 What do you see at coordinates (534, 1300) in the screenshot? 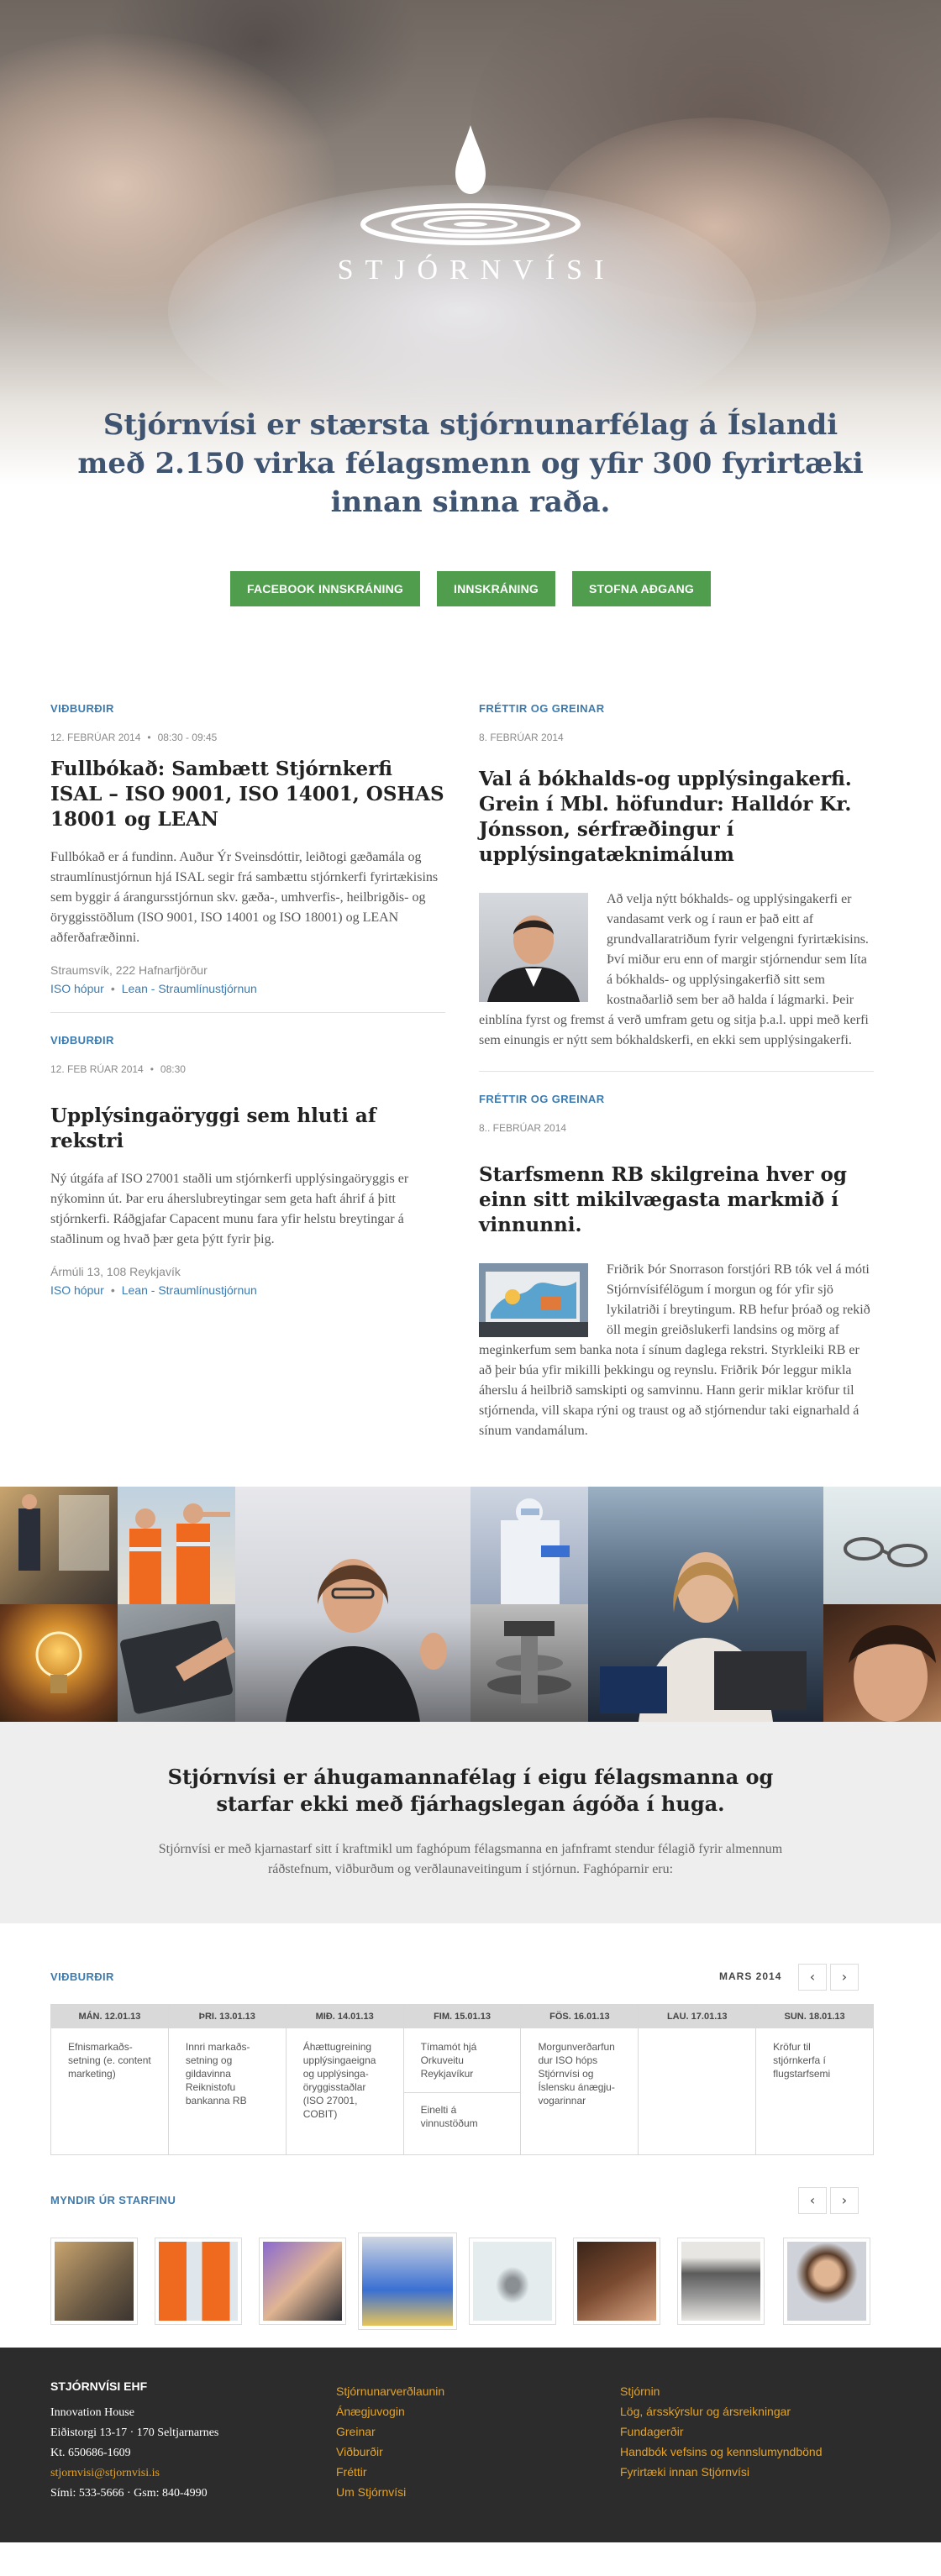
I see `news-photo` at bounding box center [534, 1300].